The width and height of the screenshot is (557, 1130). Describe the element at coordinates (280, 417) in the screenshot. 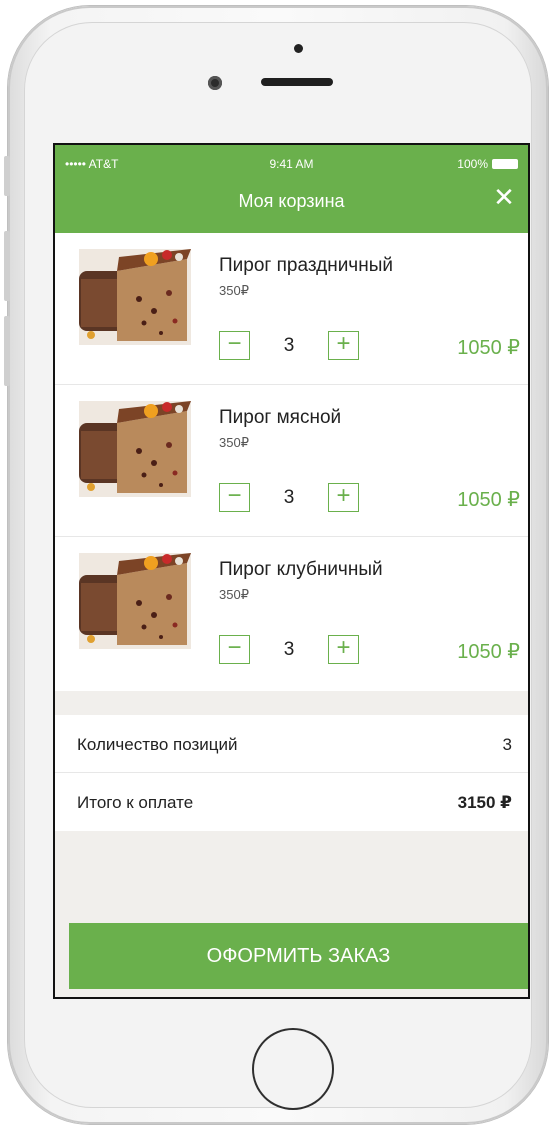

I see `product-name: Пирог мясной` at that location.